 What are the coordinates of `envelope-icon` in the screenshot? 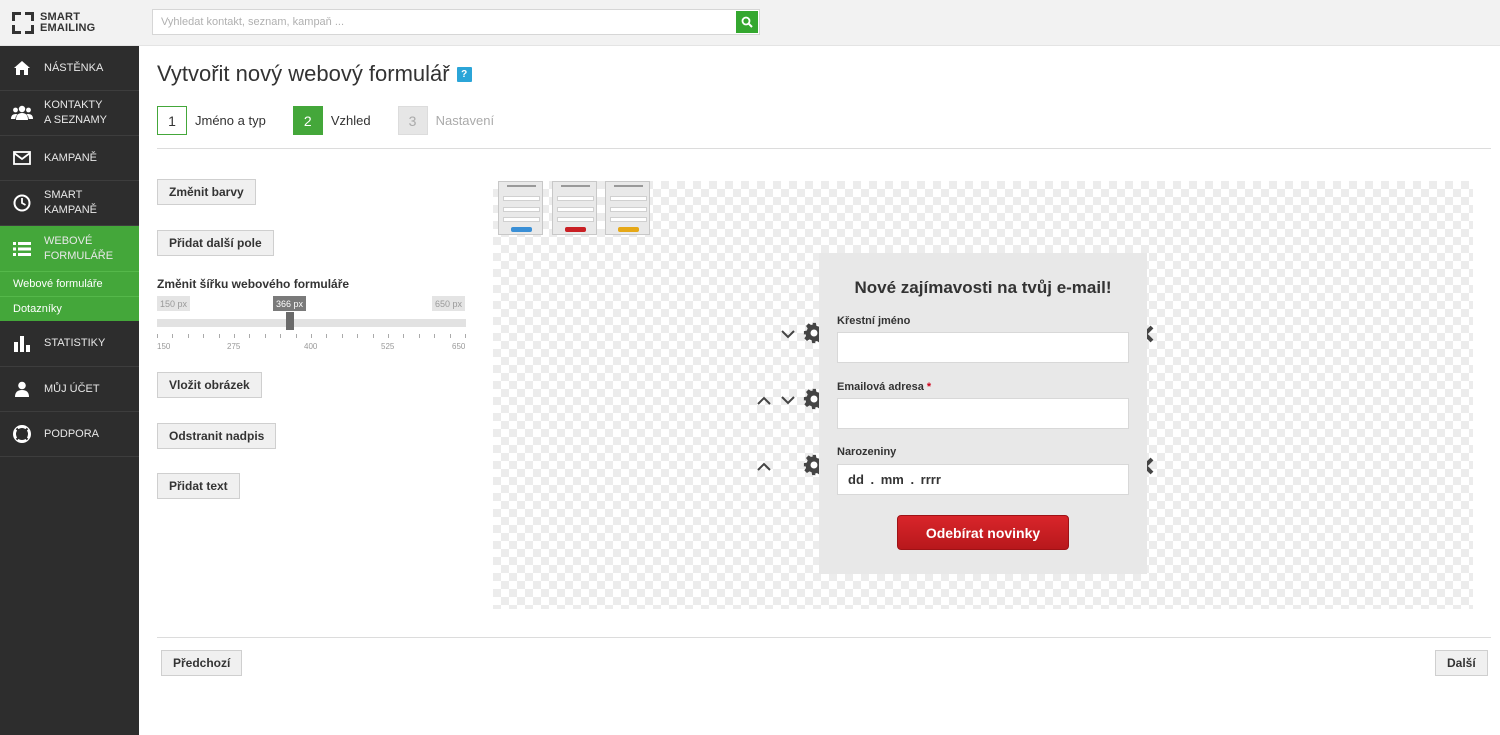 It's located at (22, 158).